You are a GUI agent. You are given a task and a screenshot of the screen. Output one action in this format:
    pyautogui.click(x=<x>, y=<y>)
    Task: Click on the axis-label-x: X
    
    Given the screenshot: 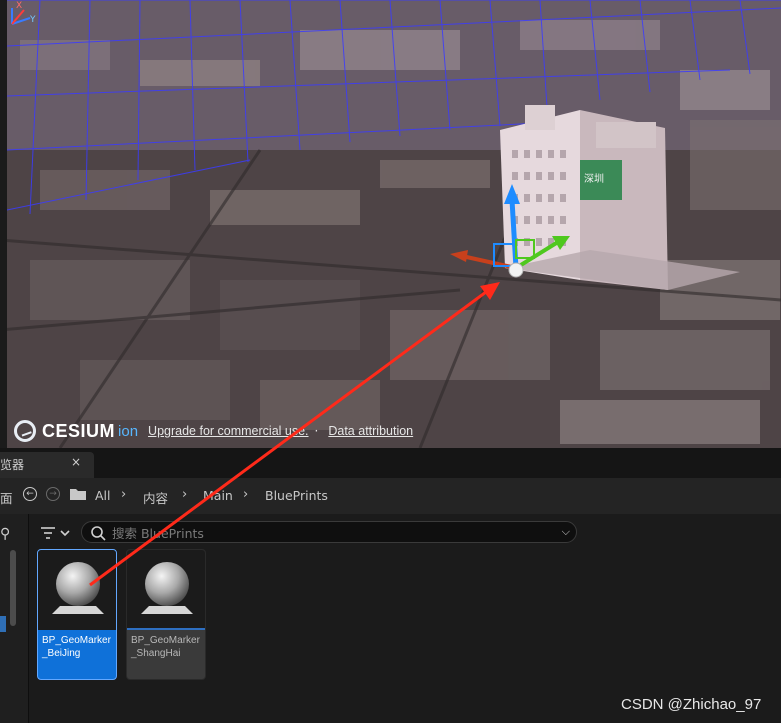 What is the action you would take?
    pyautogui.click(x=19, y=6)
    